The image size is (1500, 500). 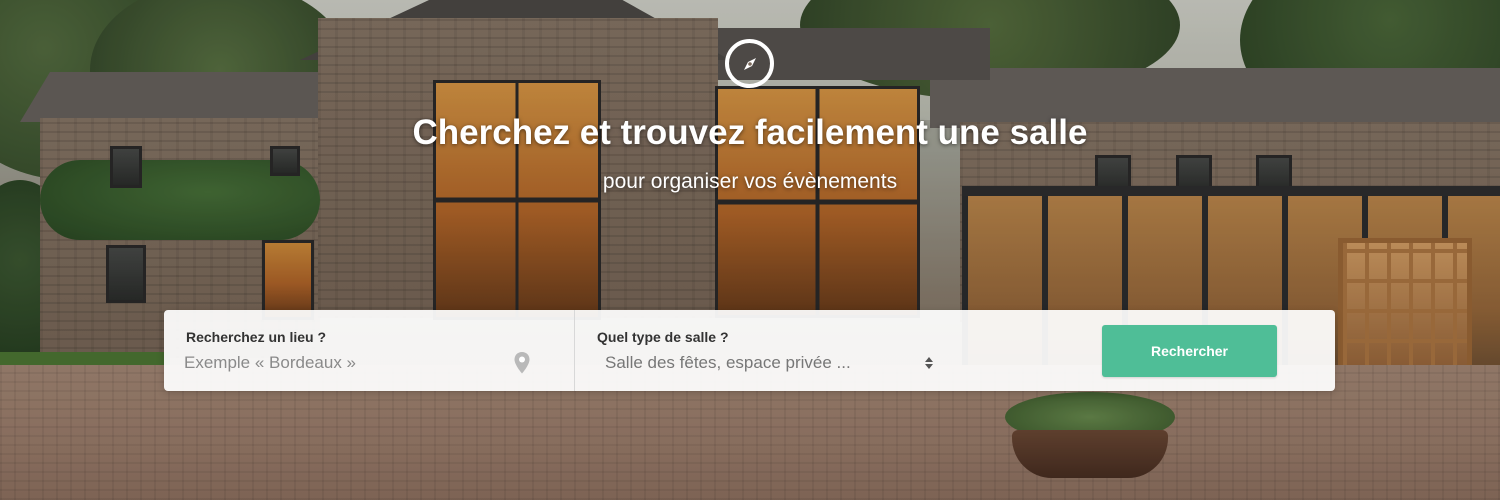 I want to click on hero-subtitle: pour organiser vos évènements, so click(x=750, y=181).